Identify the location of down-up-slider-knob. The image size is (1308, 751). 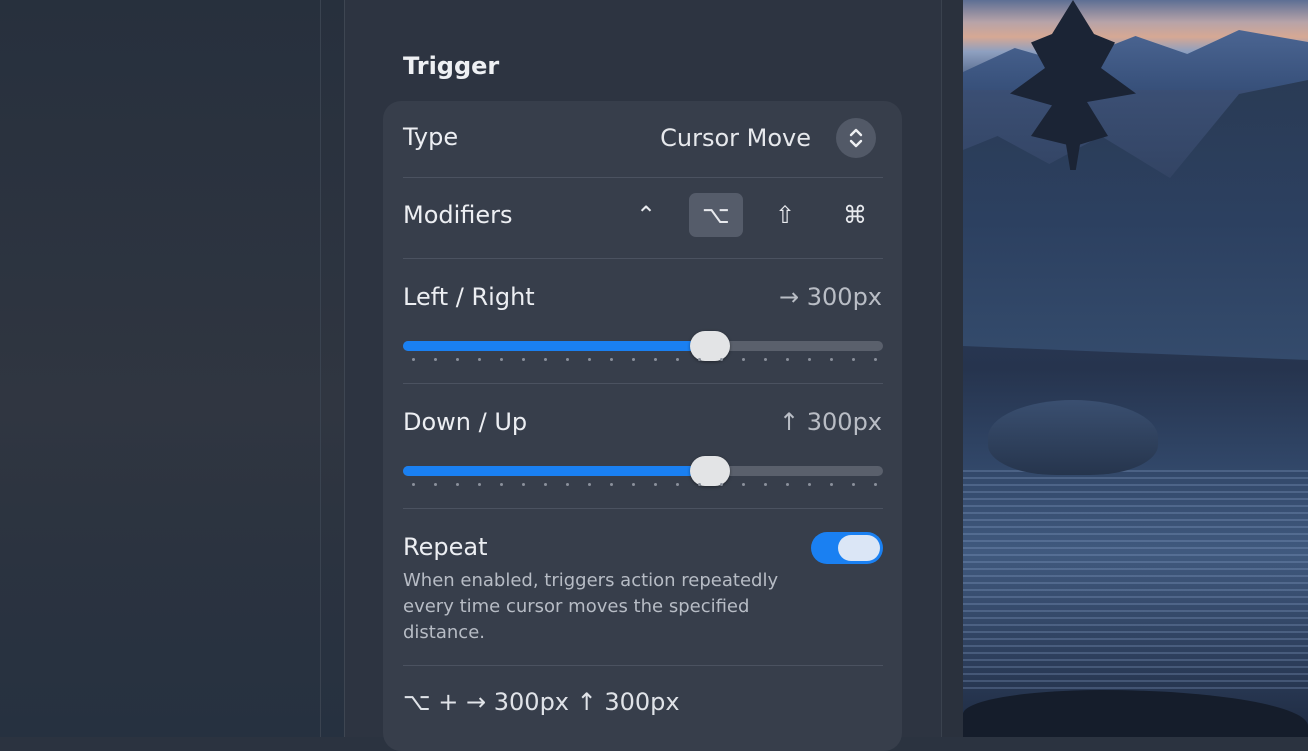
(710, 471).